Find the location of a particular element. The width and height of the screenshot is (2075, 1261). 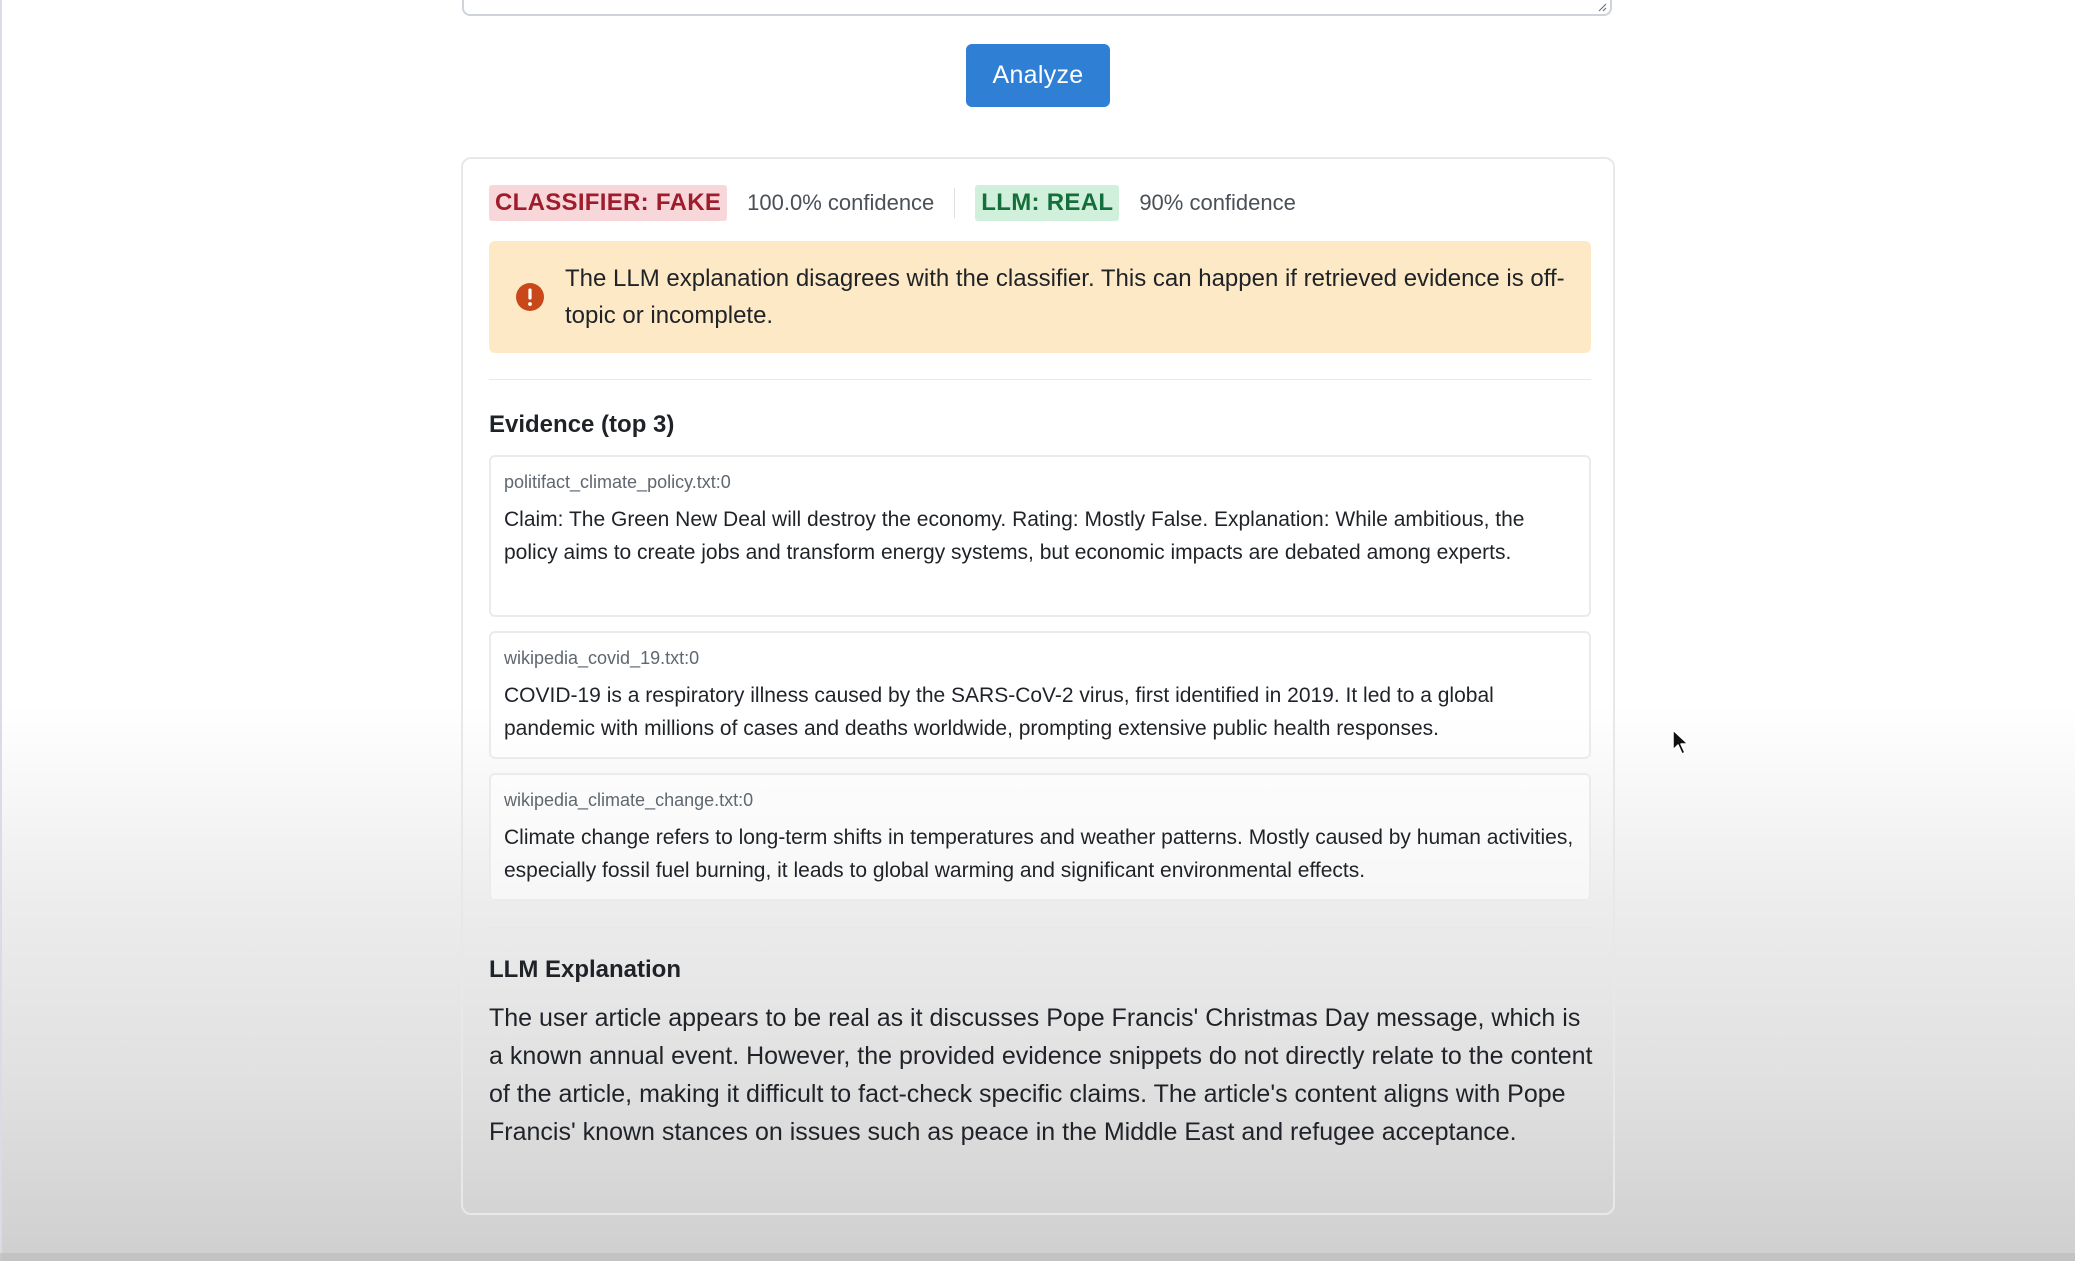

mouse-cursor-icon is located at coordinates (1680, 742).